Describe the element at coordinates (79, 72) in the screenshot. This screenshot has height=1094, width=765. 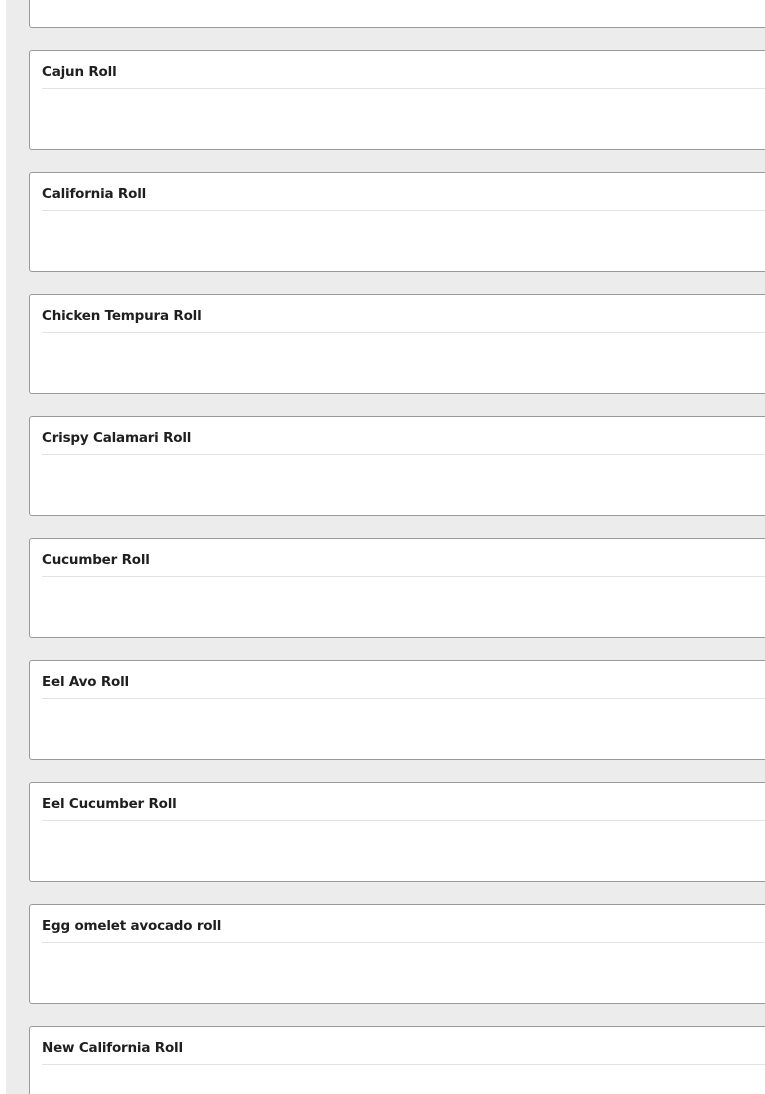
I see `menu-item-name: Cajun Roll` at that location.